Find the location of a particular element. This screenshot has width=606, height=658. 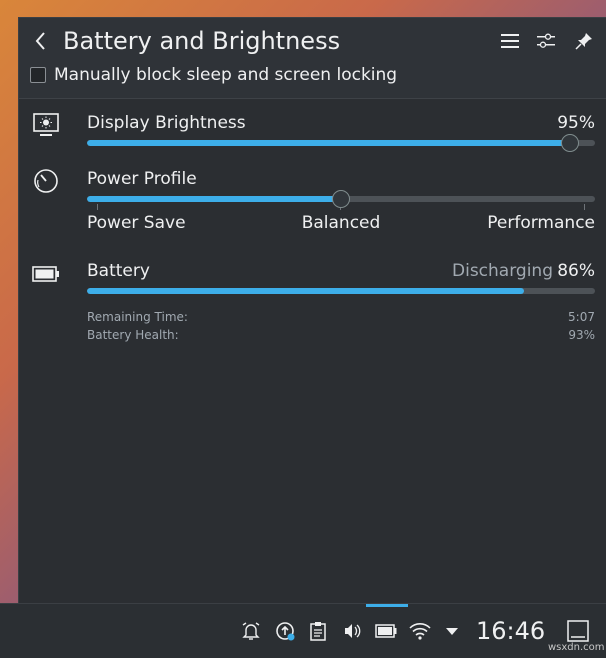

power-profile-option-power-save: Power Save is located at coordinates (136, 223).